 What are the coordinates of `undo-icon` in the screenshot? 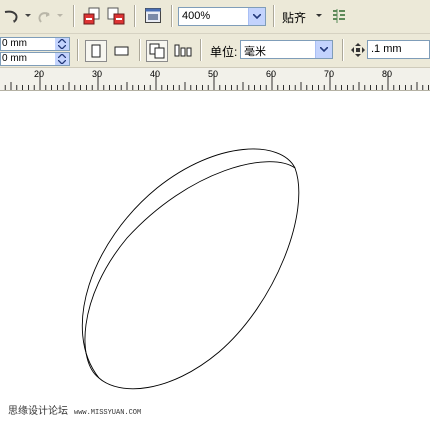 It's located at (11, 16).